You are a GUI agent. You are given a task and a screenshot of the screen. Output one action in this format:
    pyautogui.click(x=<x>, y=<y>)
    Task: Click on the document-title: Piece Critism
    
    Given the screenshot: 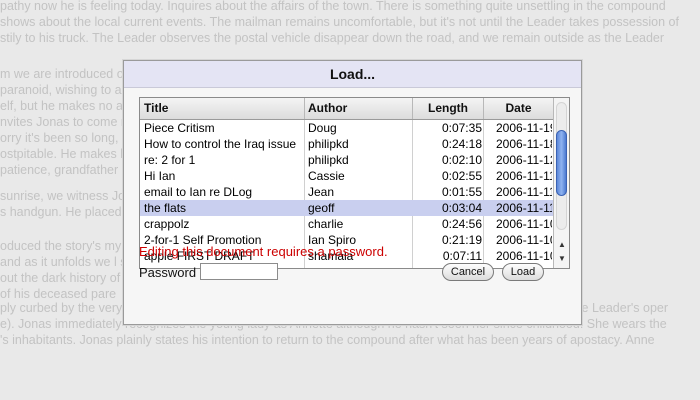 What is the action you would take?
    pyautogui.click(x=179, y=128)
    